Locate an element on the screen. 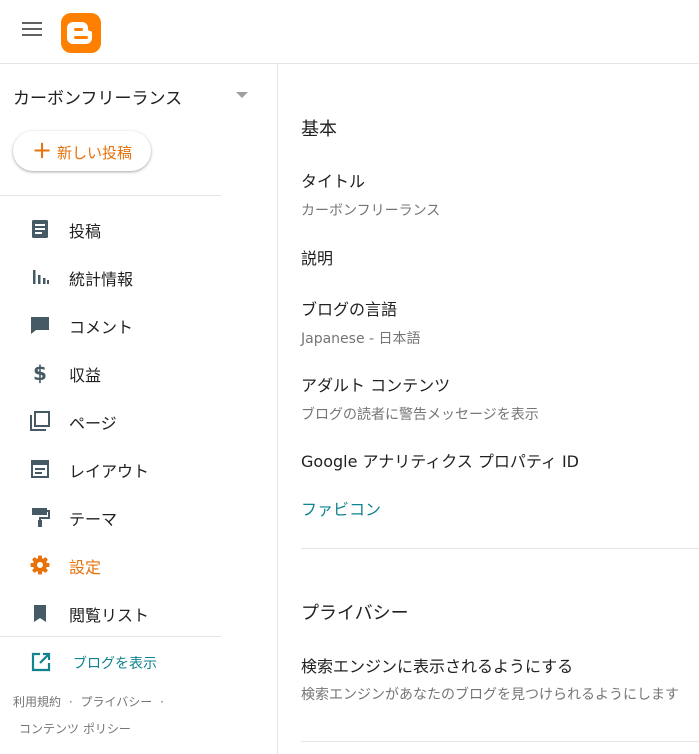 Image resolution: width=699 pixels, height=754 pixels. view-blog-label: ブログを表示 is located at coordinates (115, 664).